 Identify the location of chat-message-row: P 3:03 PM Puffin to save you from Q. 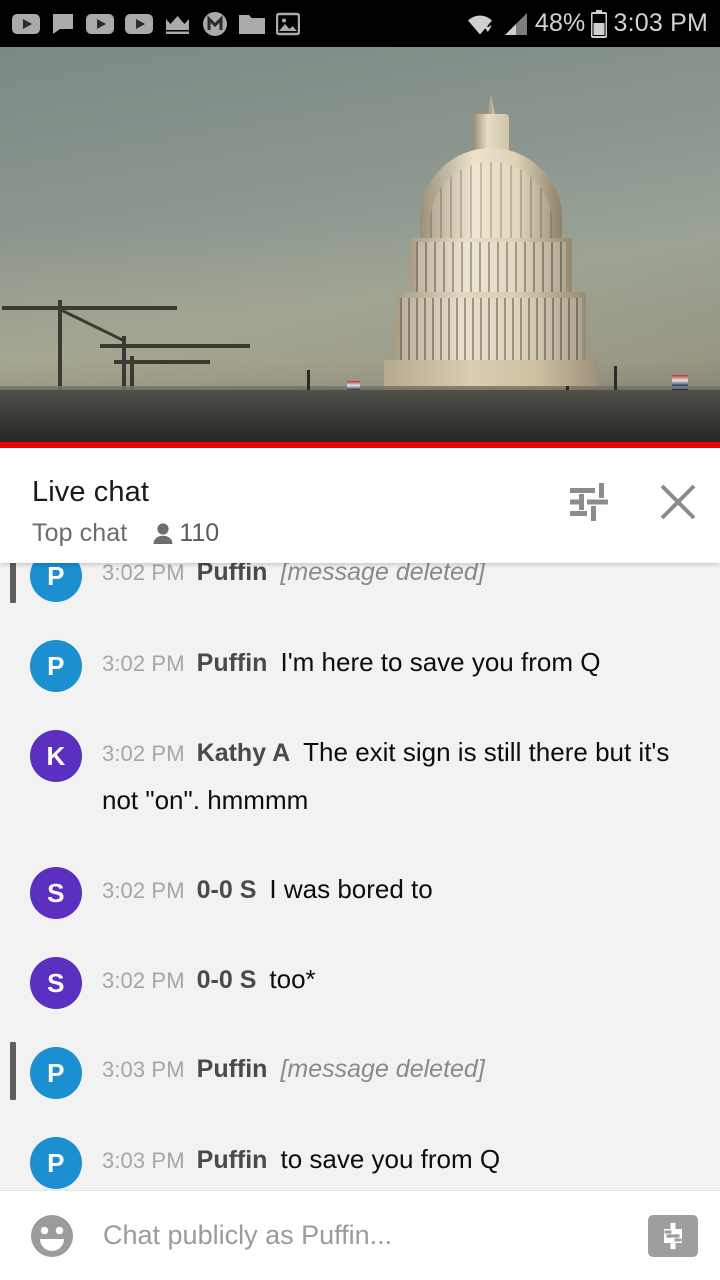
(360, 1154).